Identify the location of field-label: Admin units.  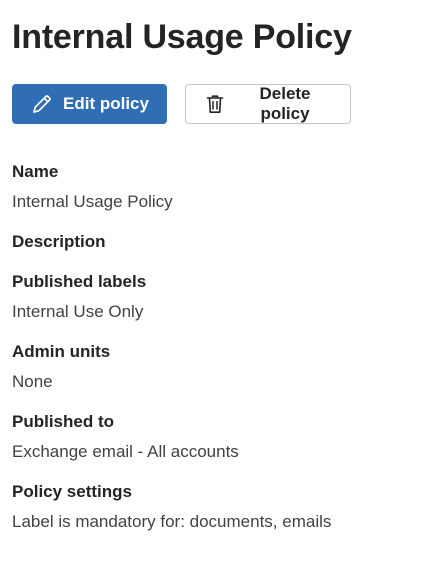
(61, 351).